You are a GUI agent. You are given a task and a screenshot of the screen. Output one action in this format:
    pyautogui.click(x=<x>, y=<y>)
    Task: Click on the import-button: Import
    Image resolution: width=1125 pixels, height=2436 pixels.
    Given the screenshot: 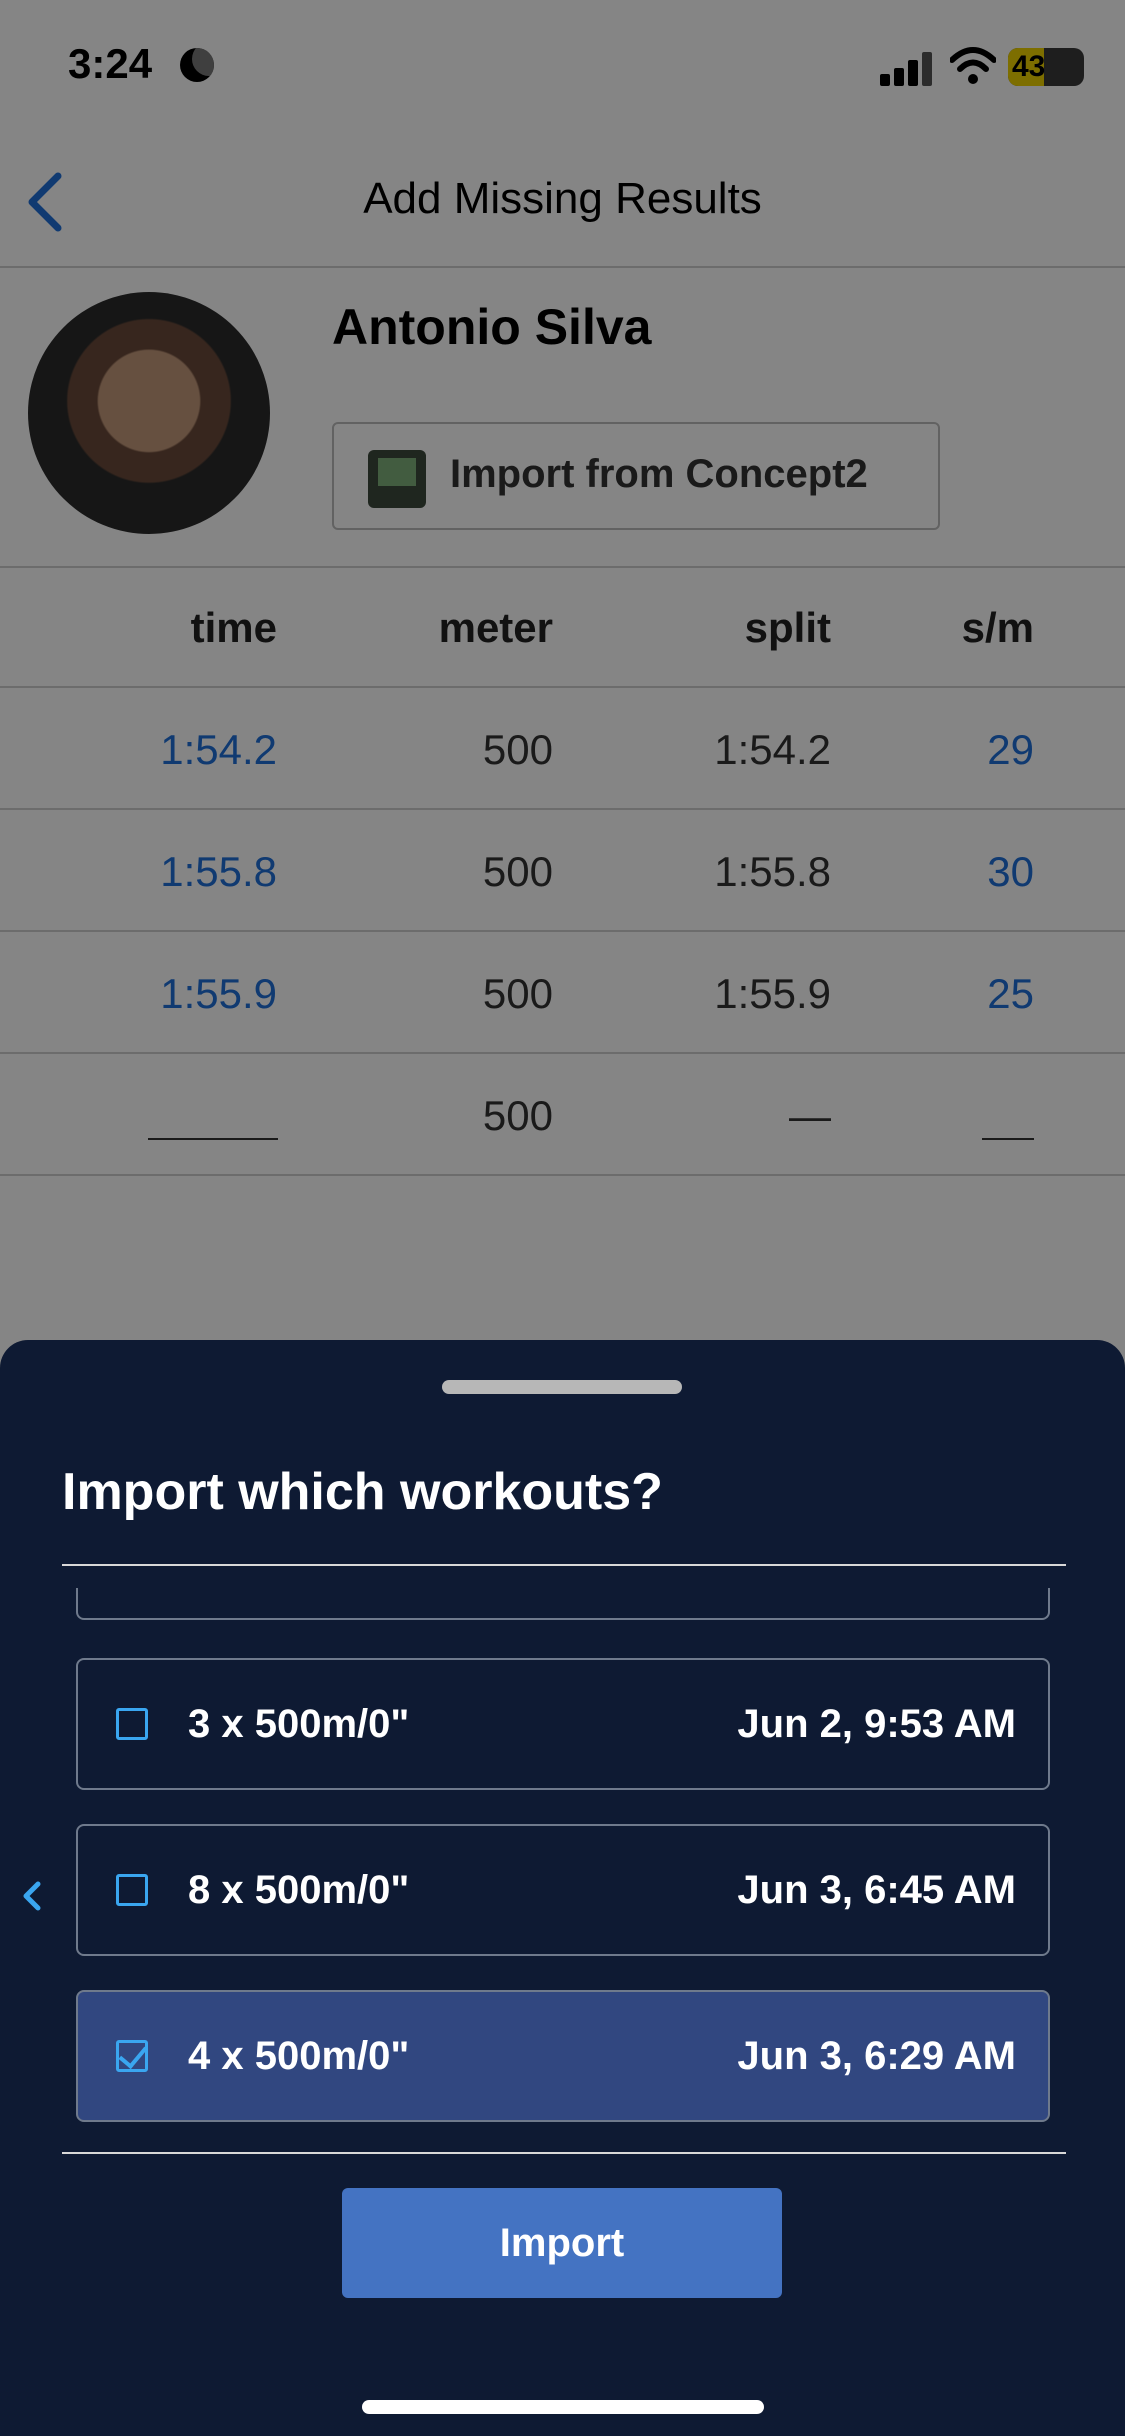 What is the action you would take?
    pyautogui.click(x=562, y=2243)
    